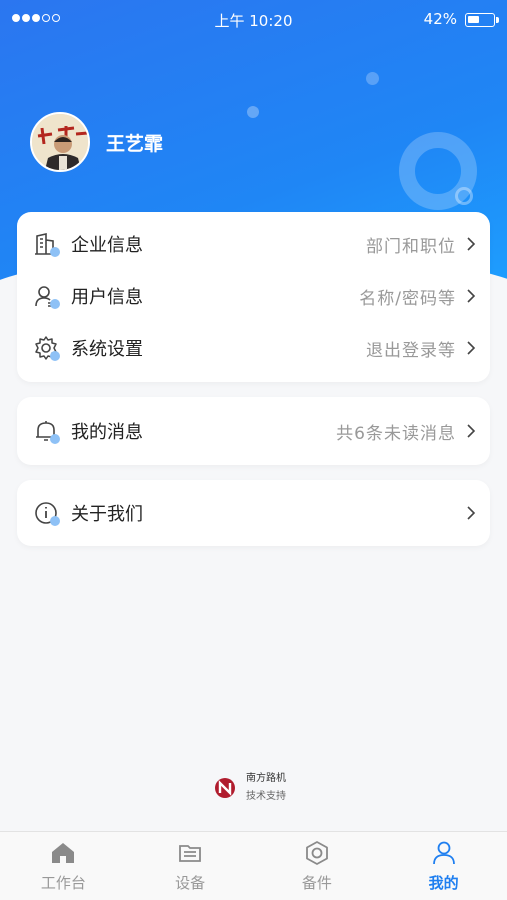 Image resolution: width=507 pixels, height=900 pixels. What do you see at coordinates (316, 883) in the screenshot?
I see `tab-label: 备件` at bounding box center [316, 883].